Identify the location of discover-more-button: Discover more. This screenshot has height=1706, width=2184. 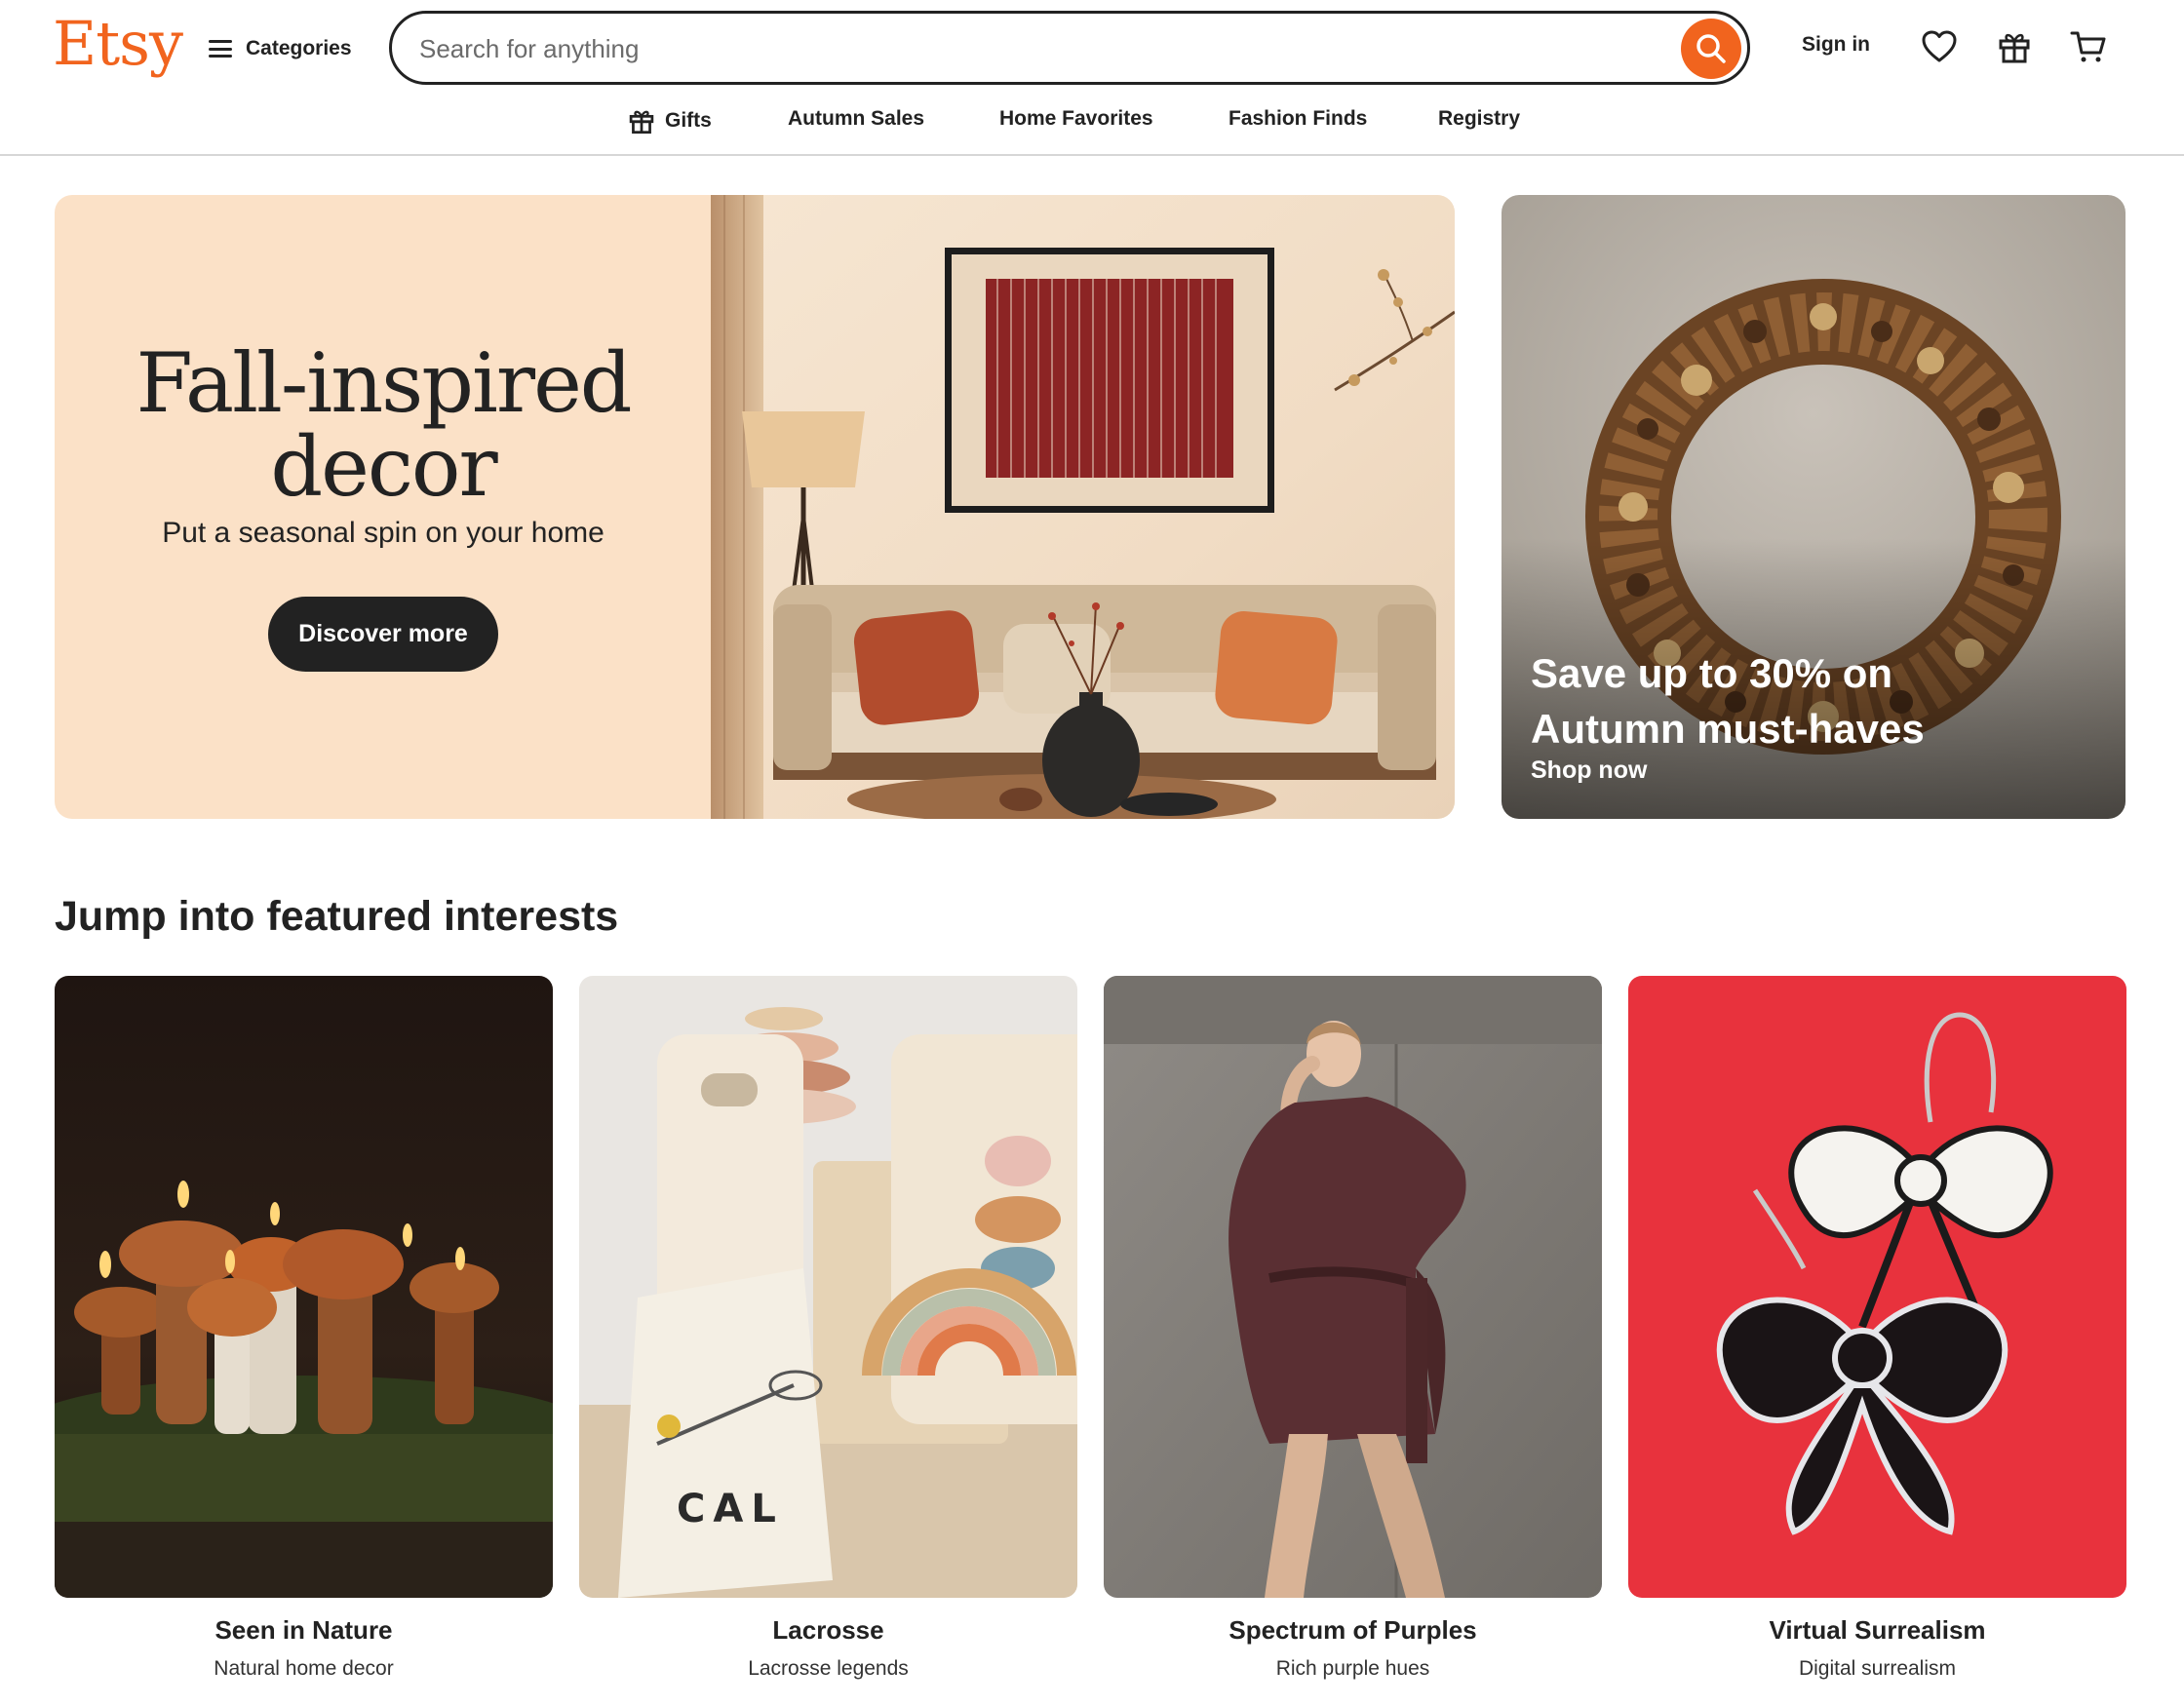
(383, 635).